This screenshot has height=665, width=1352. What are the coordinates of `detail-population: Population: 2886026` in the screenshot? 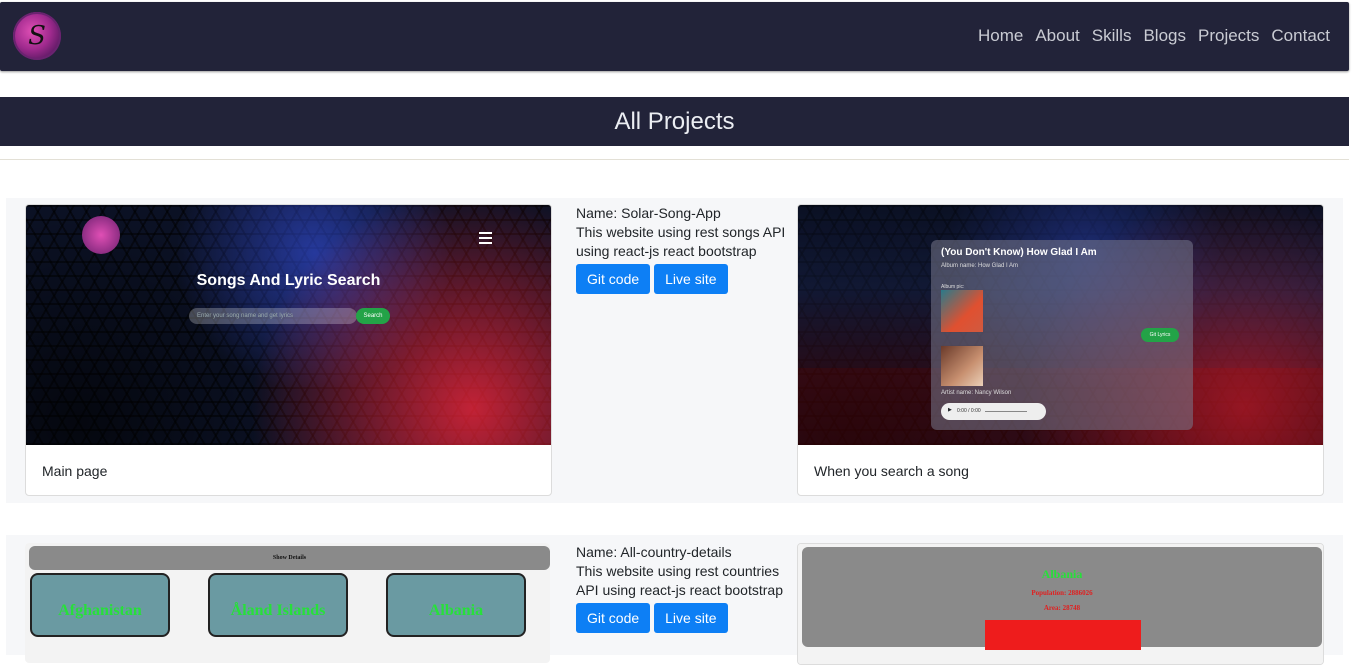 It's located at (1062, 593).